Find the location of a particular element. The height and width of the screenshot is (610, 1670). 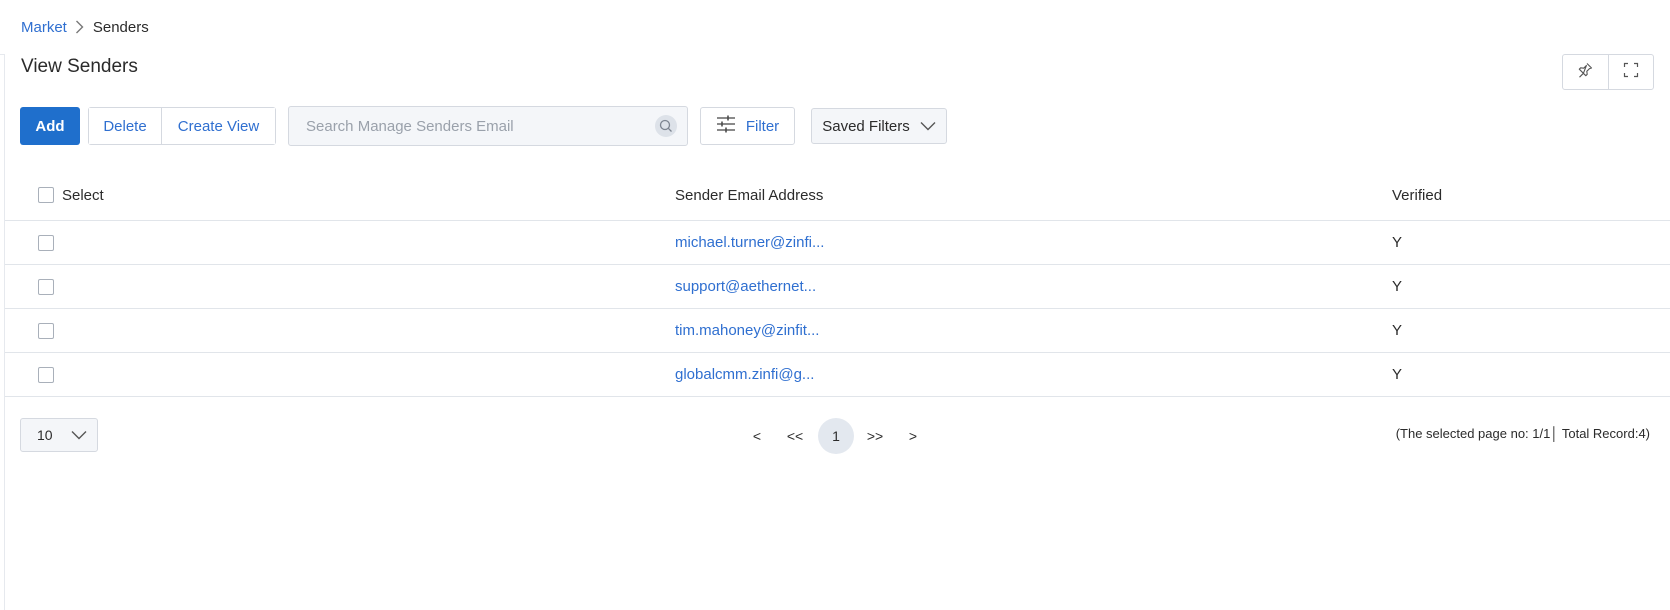

fullscreen-icon is located at coordinates (1631, 72).